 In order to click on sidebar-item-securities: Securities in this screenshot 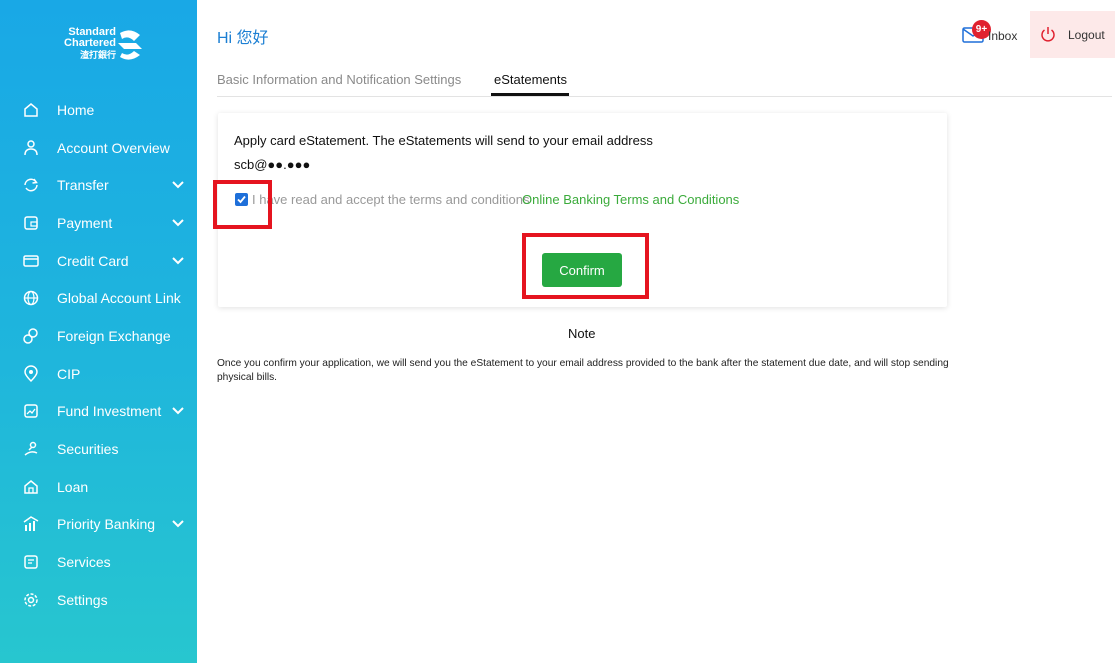, I will do `click(98, 449)`.